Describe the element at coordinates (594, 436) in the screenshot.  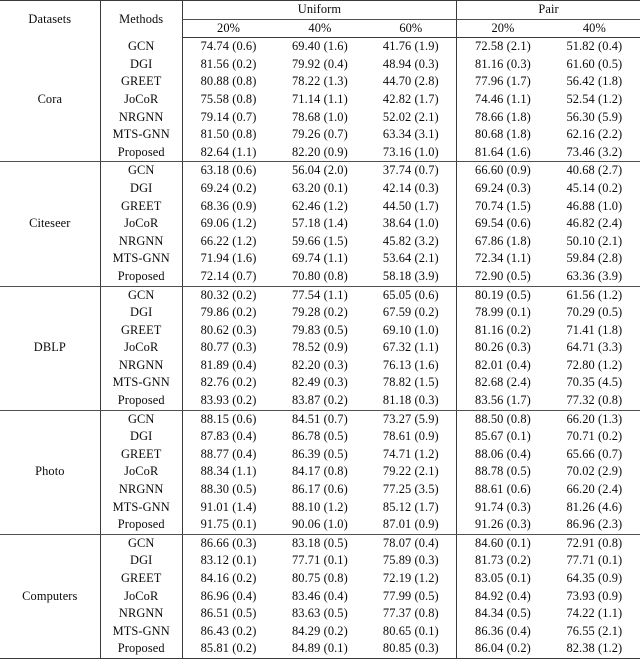
I see `metric-cell: 70.71 (0.2)` at that location.